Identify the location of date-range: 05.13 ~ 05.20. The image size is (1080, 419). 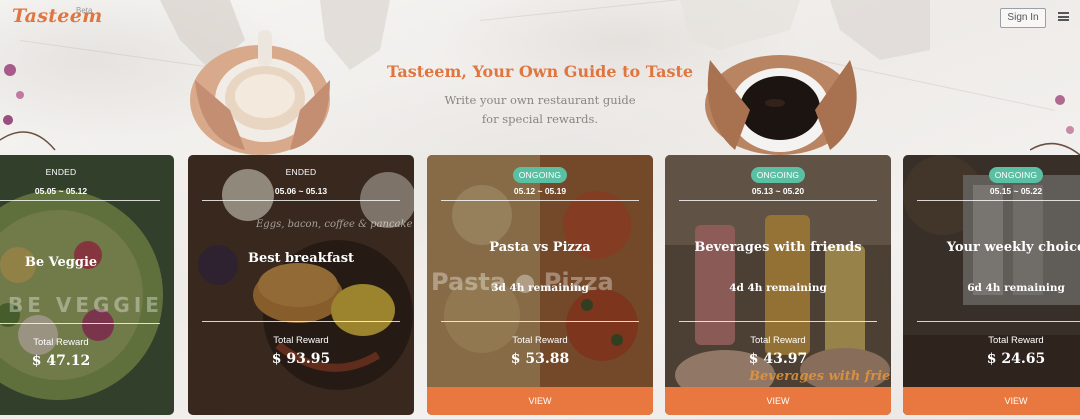
(778, 191).